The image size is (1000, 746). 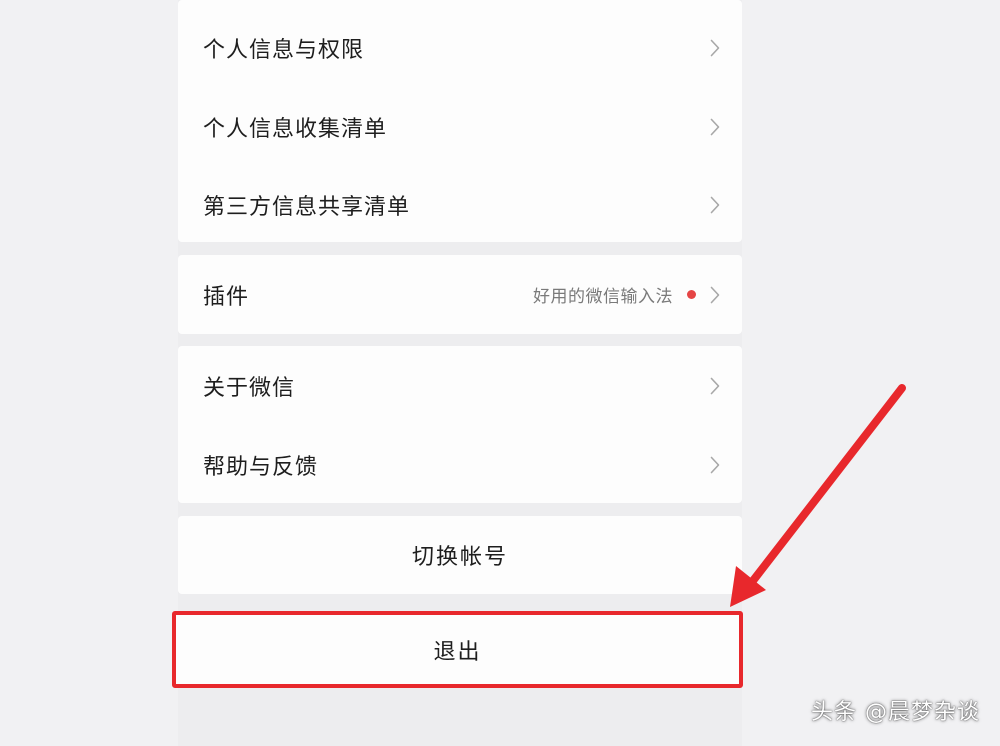 I want to click on settings-item-third-party-sharing-list: 第三方信息共享清单, so click(x=460, y=204).